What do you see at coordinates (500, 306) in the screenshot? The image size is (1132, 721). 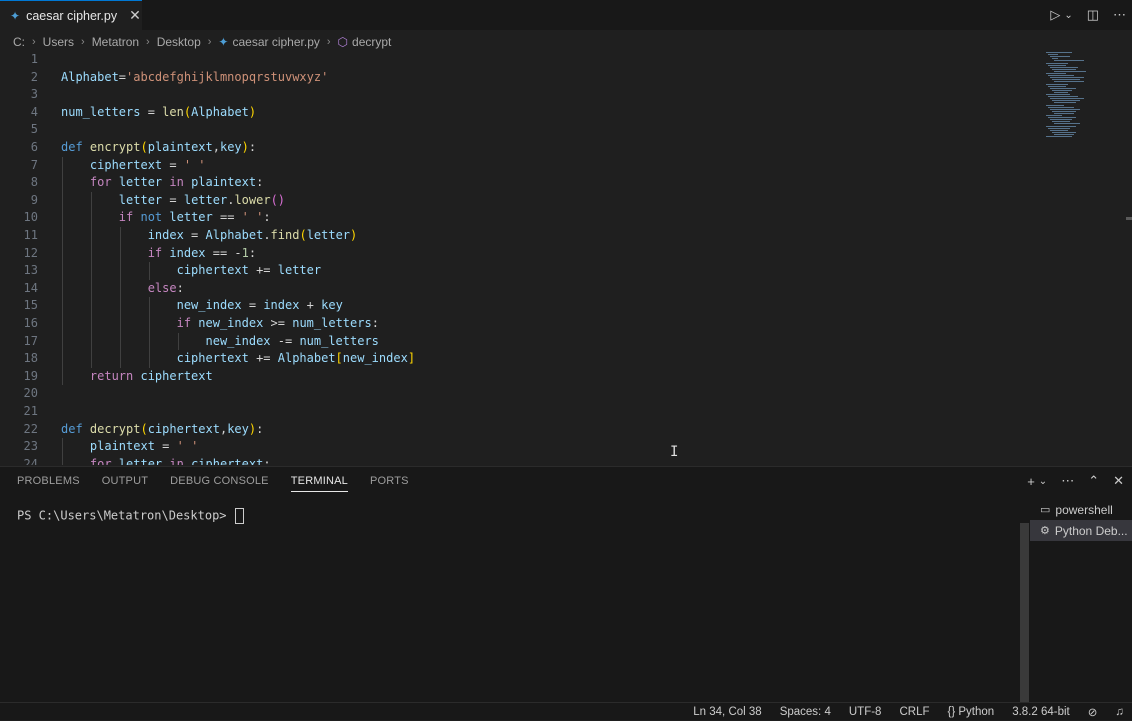 I see `code-line: 15 new_index = index + key` at bounding box center [500, 306].